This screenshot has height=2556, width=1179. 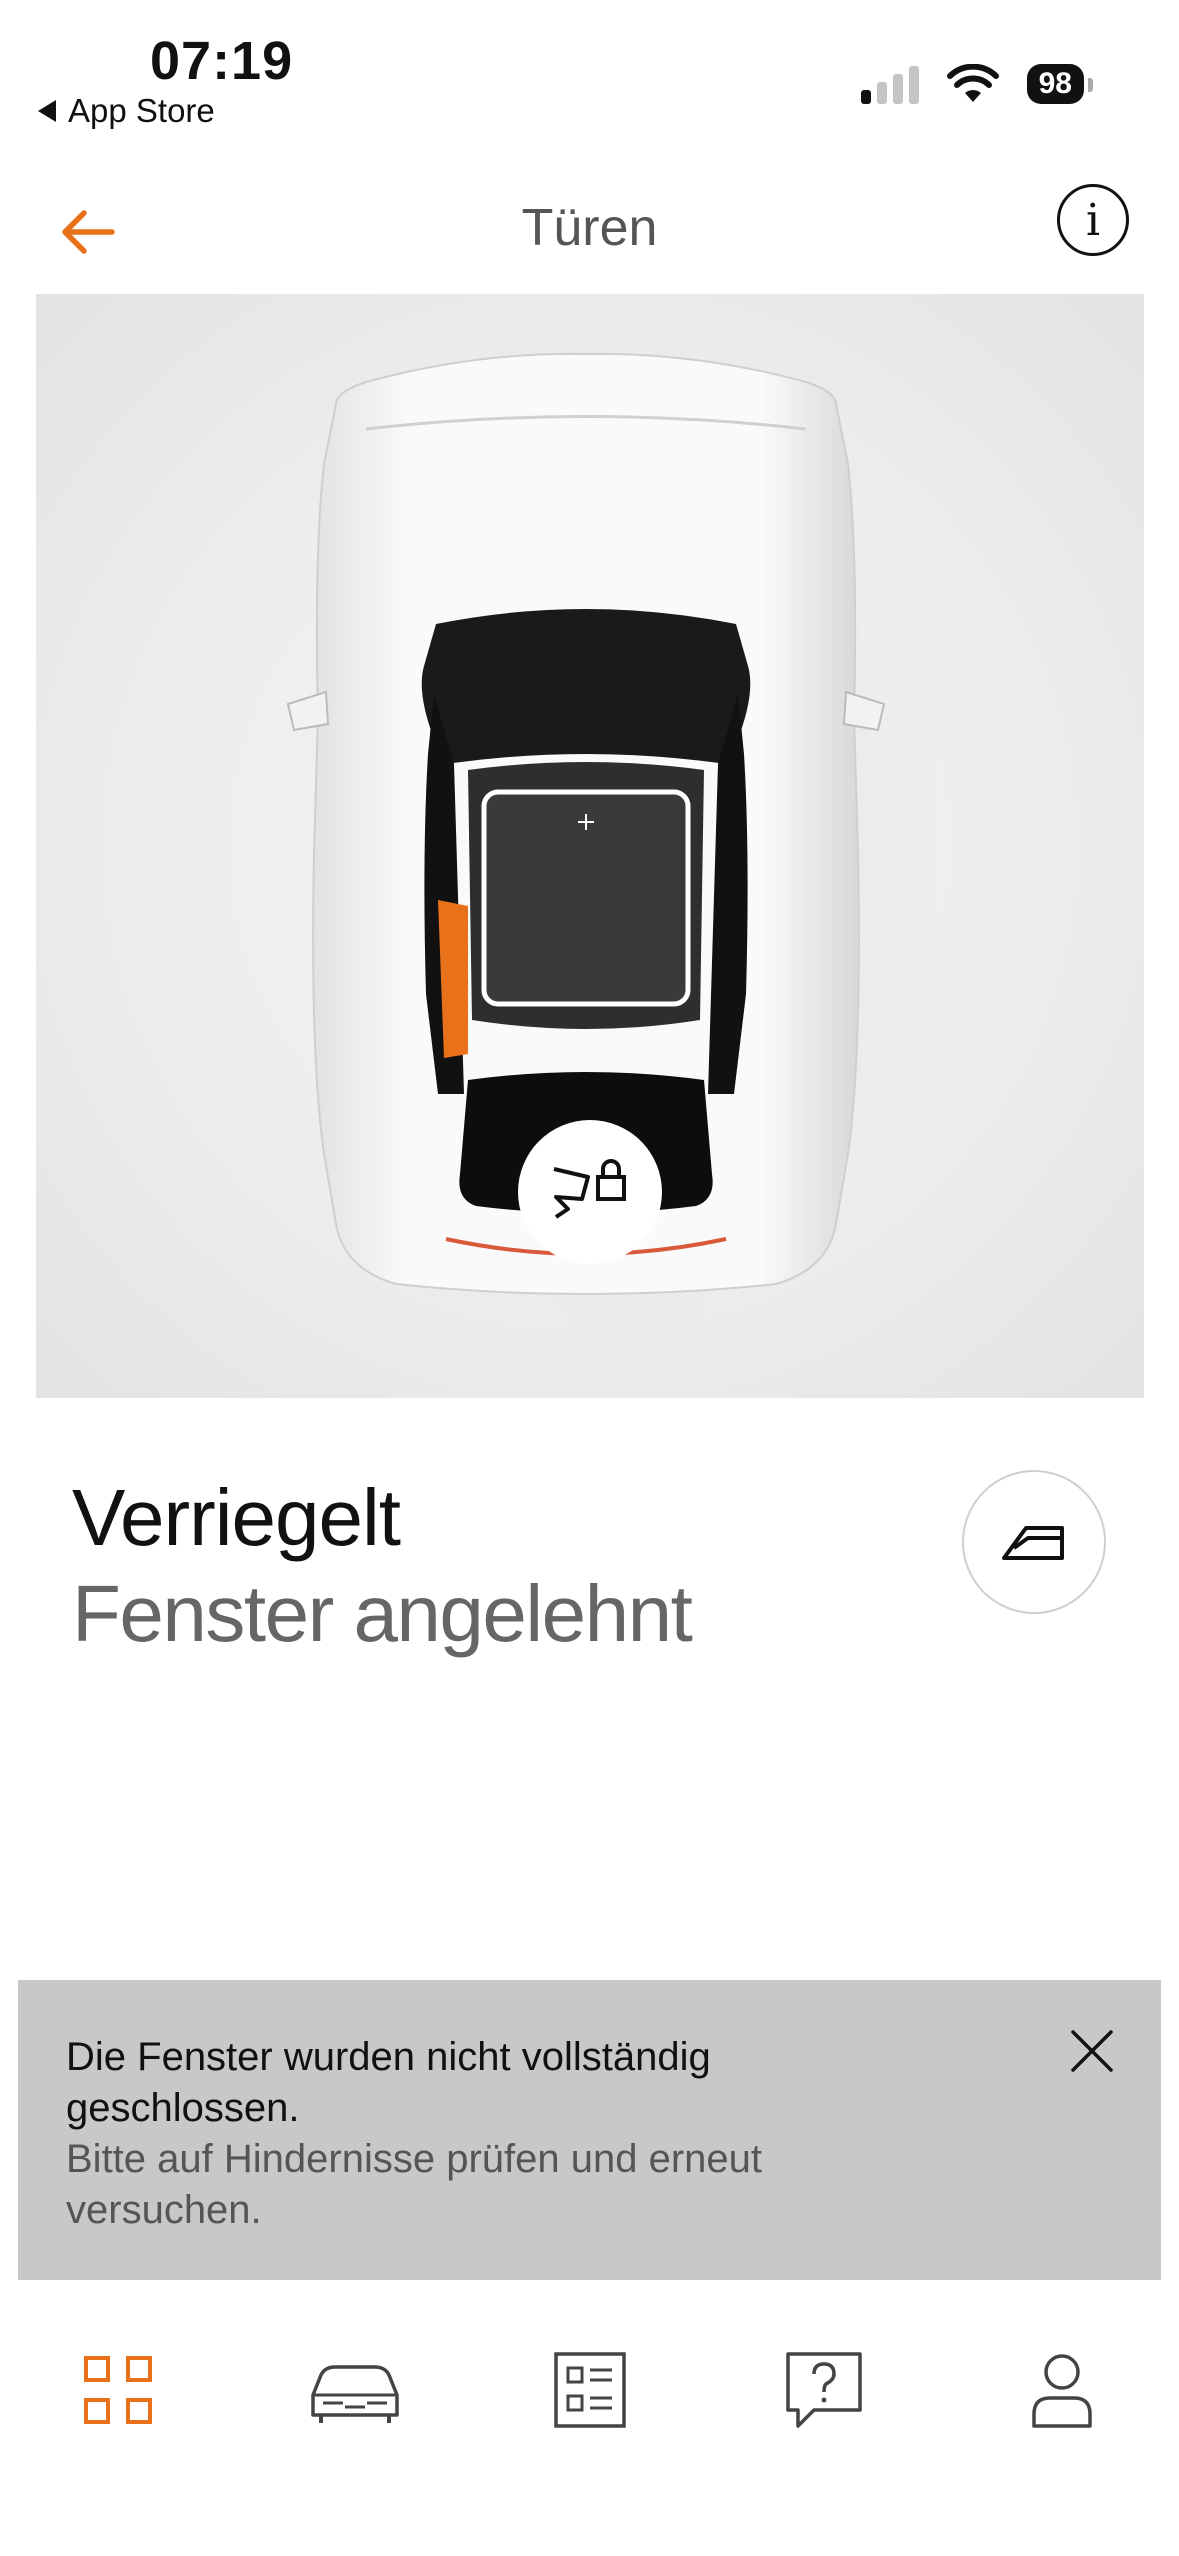 I want to click on tab-dashboard, so click(x=118, y=2390).